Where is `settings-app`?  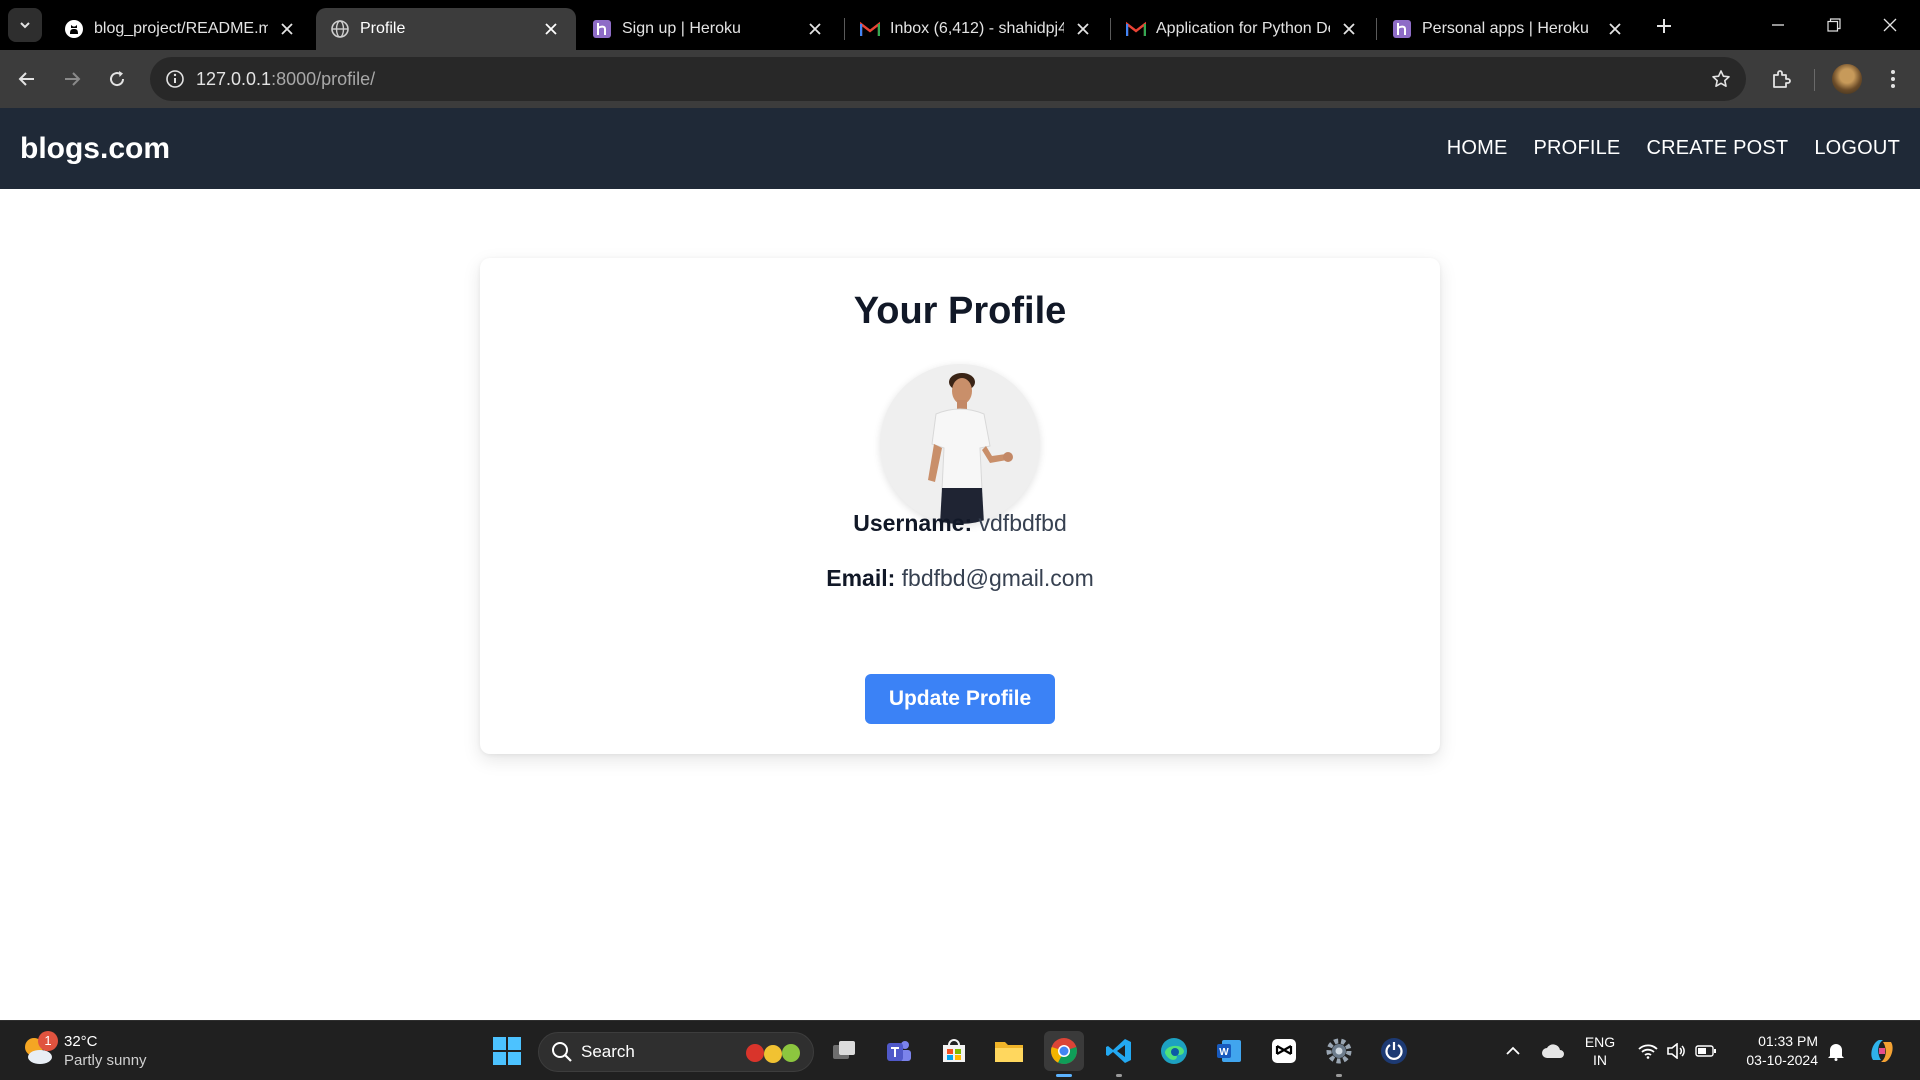
settings-app is located at coordinates (1339, 1054).